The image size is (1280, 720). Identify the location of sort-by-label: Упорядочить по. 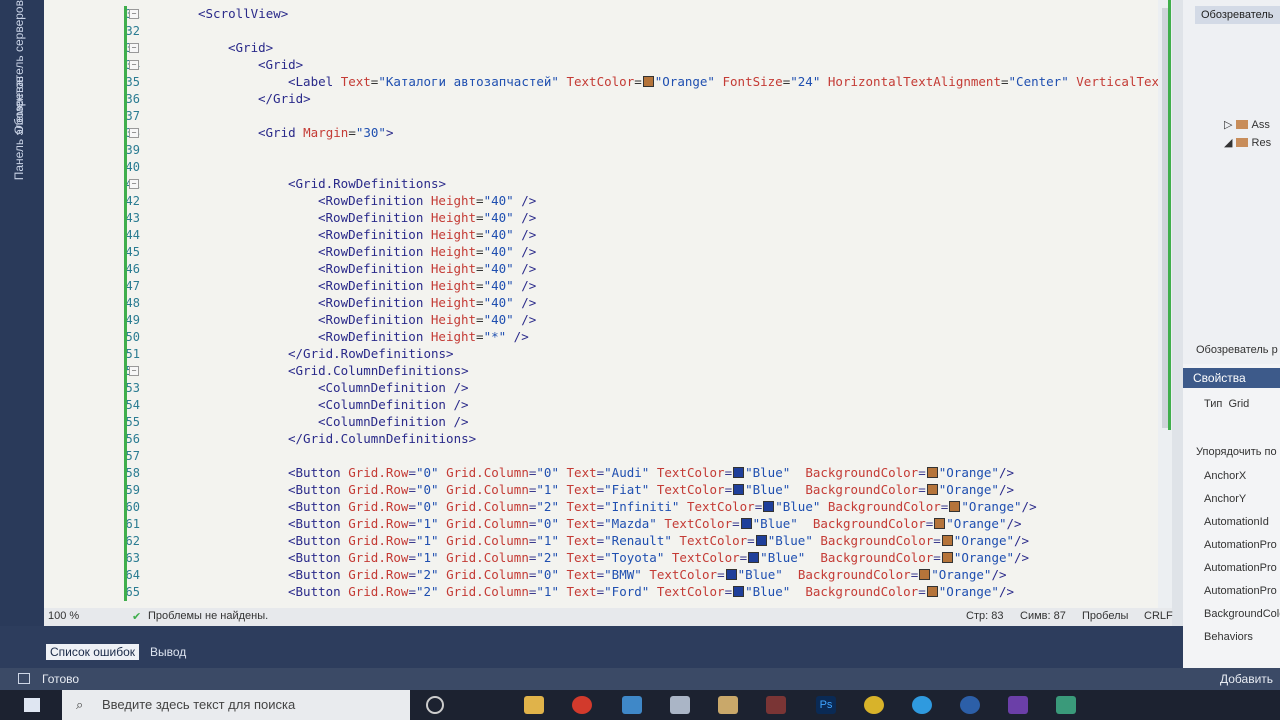
(1236, 452).